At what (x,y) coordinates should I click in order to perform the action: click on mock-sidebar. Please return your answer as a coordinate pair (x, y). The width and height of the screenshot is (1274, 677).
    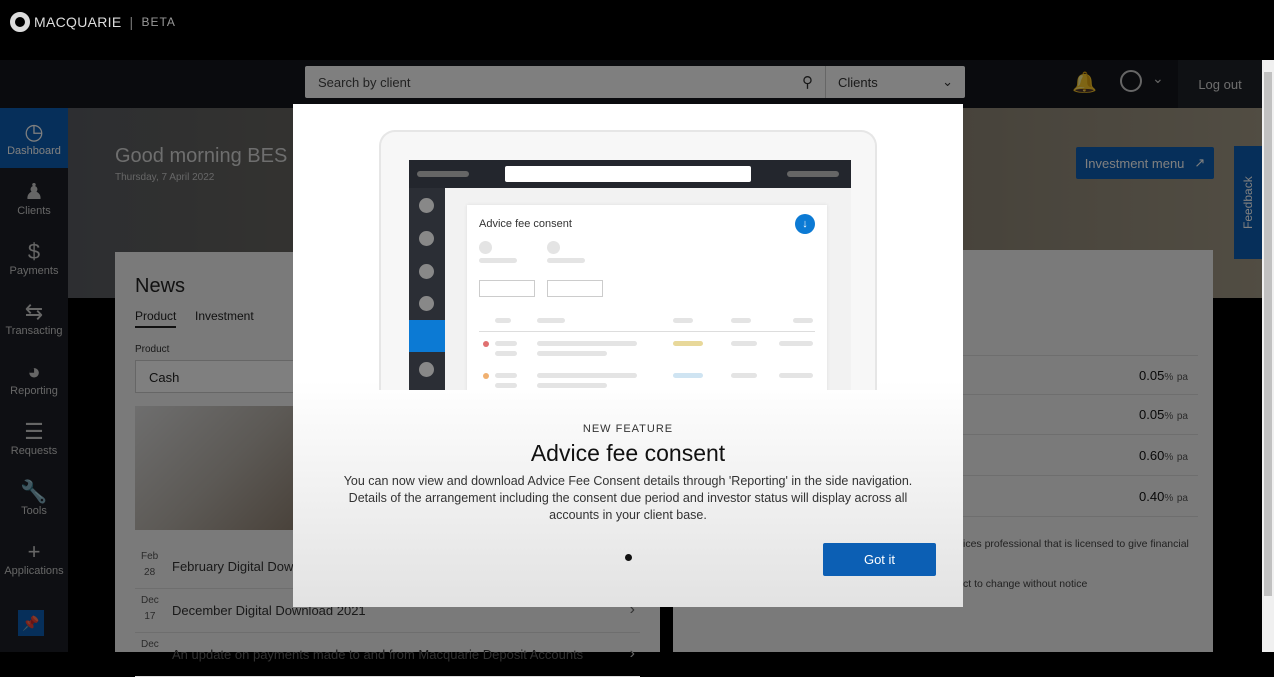
    Looking at the image, I should click on (427, 289).